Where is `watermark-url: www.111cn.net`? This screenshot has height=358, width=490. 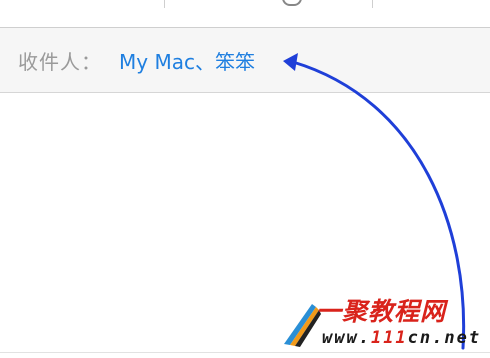
watermark-url: www.111cn.net is located at coordinates (402, 338).